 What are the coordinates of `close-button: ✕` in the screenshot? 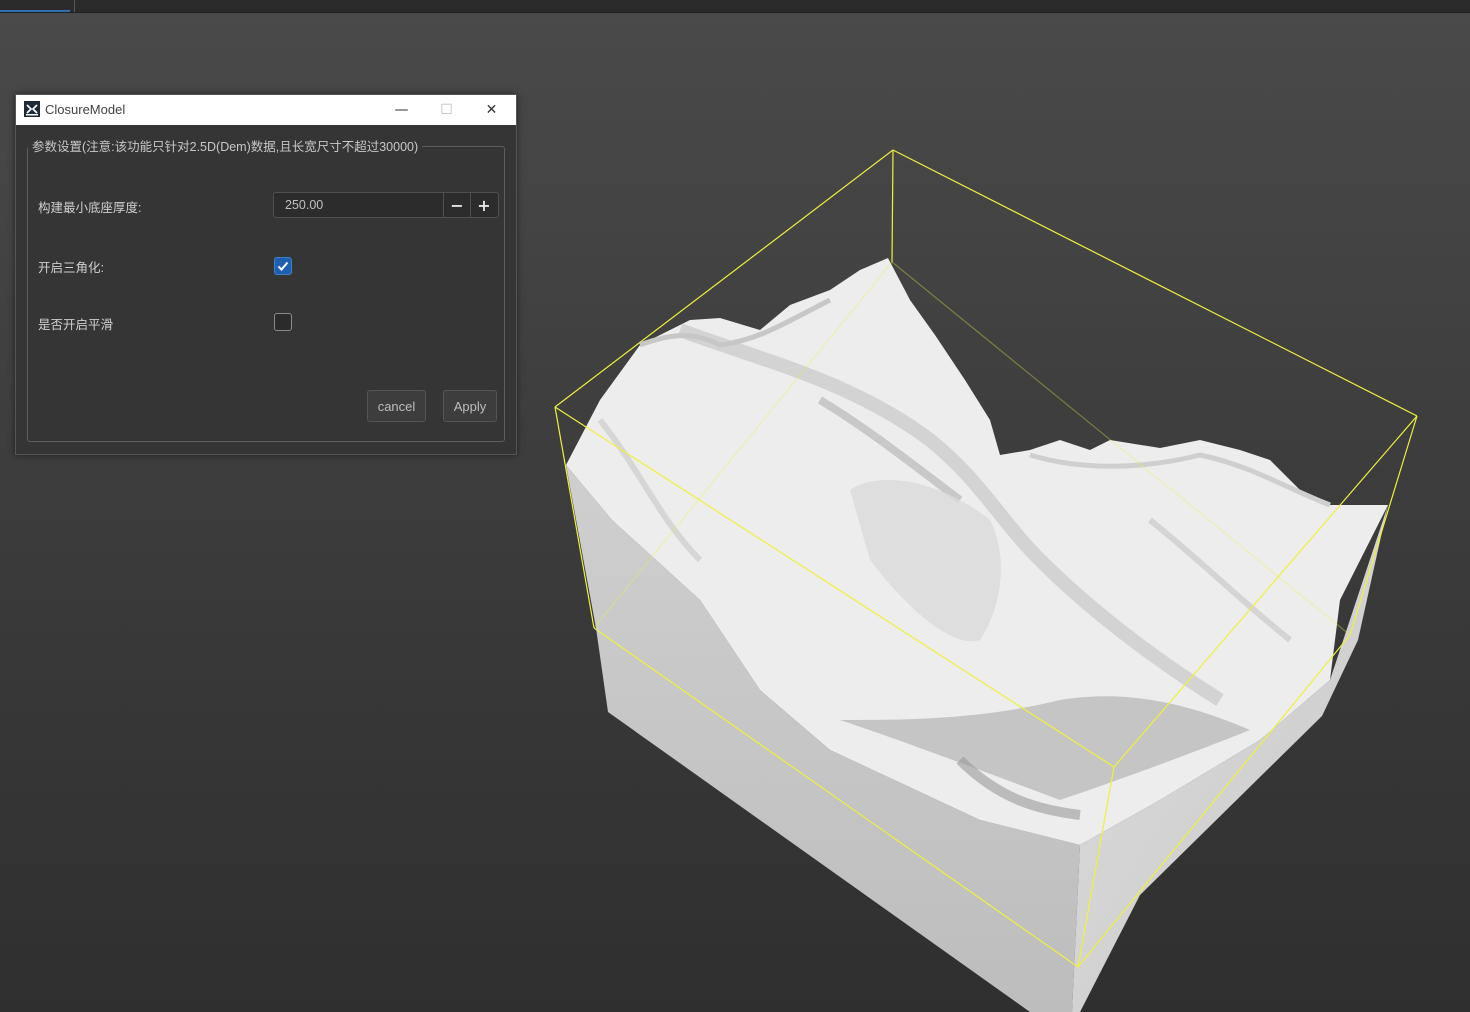 It's located at (491, 110).